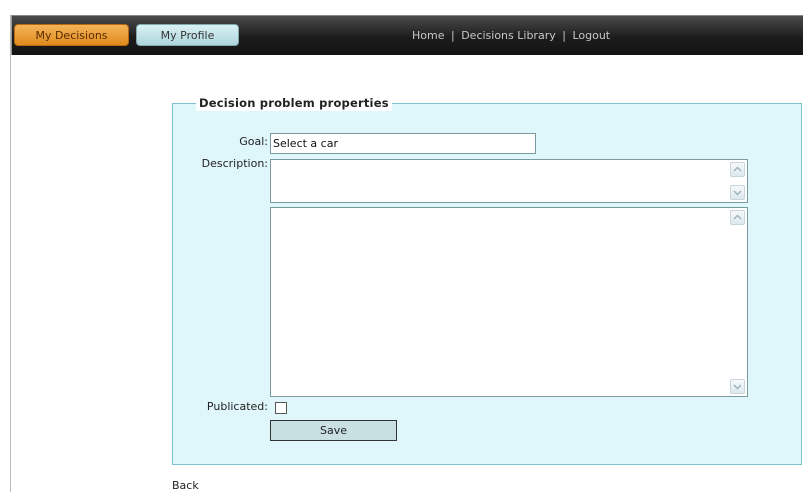  What do you see at coordinates (234, 163) in the screenshot?
I see `description-label: Description:` at bounding box center [234, 163].